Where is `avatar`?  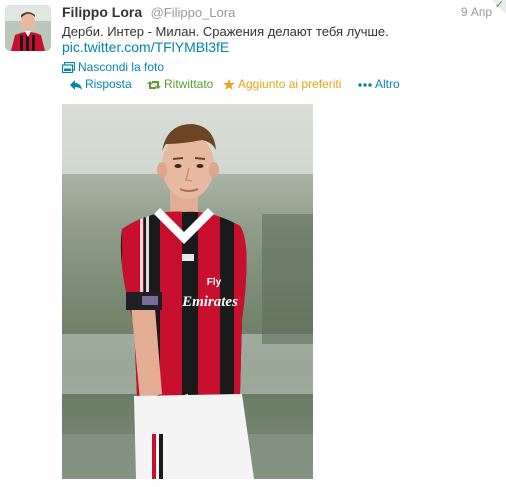 avatar is located at coordinates (28, 28).